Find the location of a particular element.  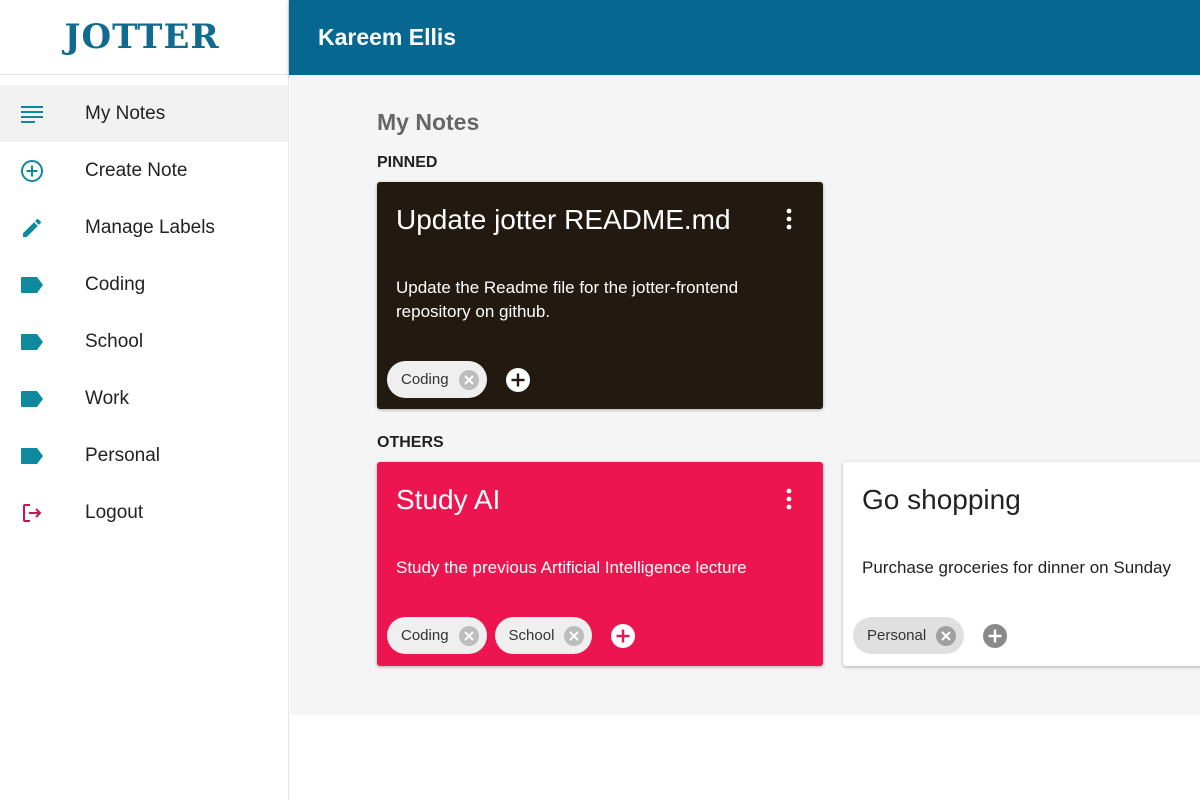

sidebar-item-create-note: Create Note is located at coordinates (144, 170).